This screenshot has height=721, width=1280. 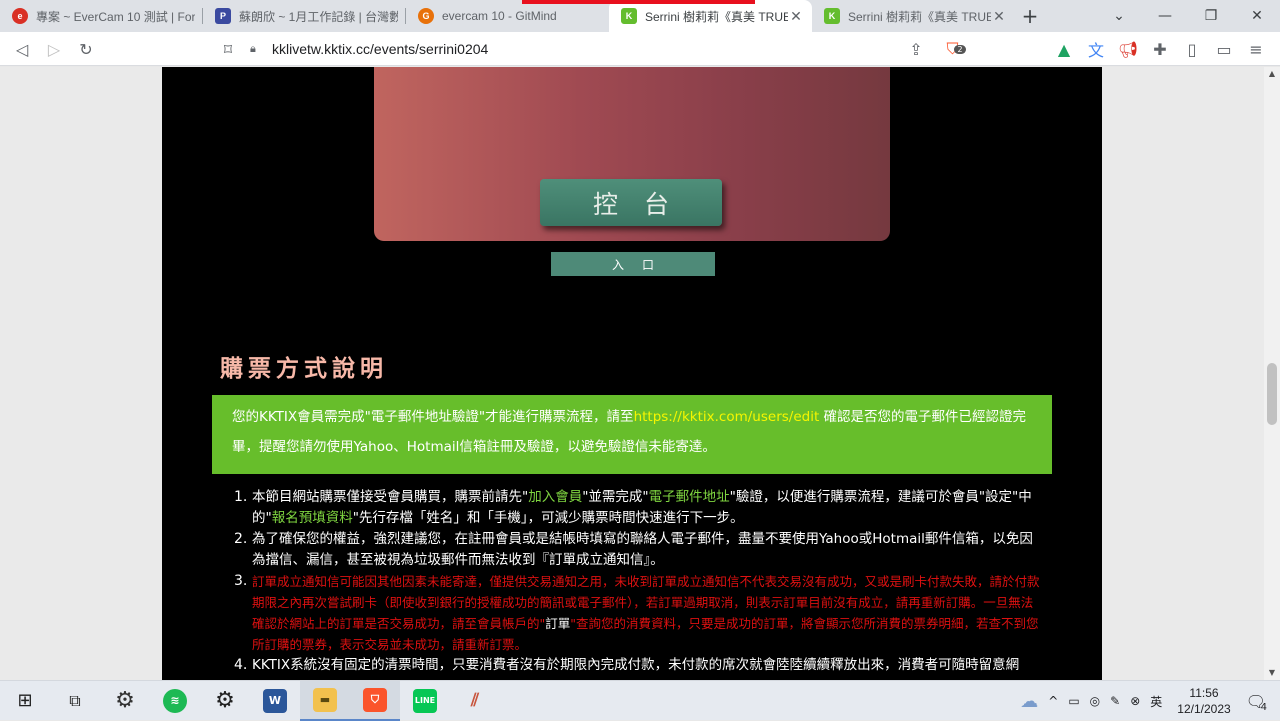 I want to click on taskbar-app: ≋, so click(x=175, y=701).